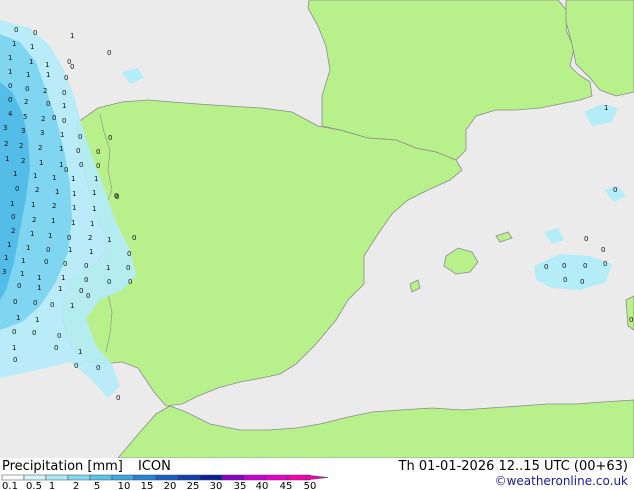  I want to click on legend-label: 0.1, so click(10, 485).